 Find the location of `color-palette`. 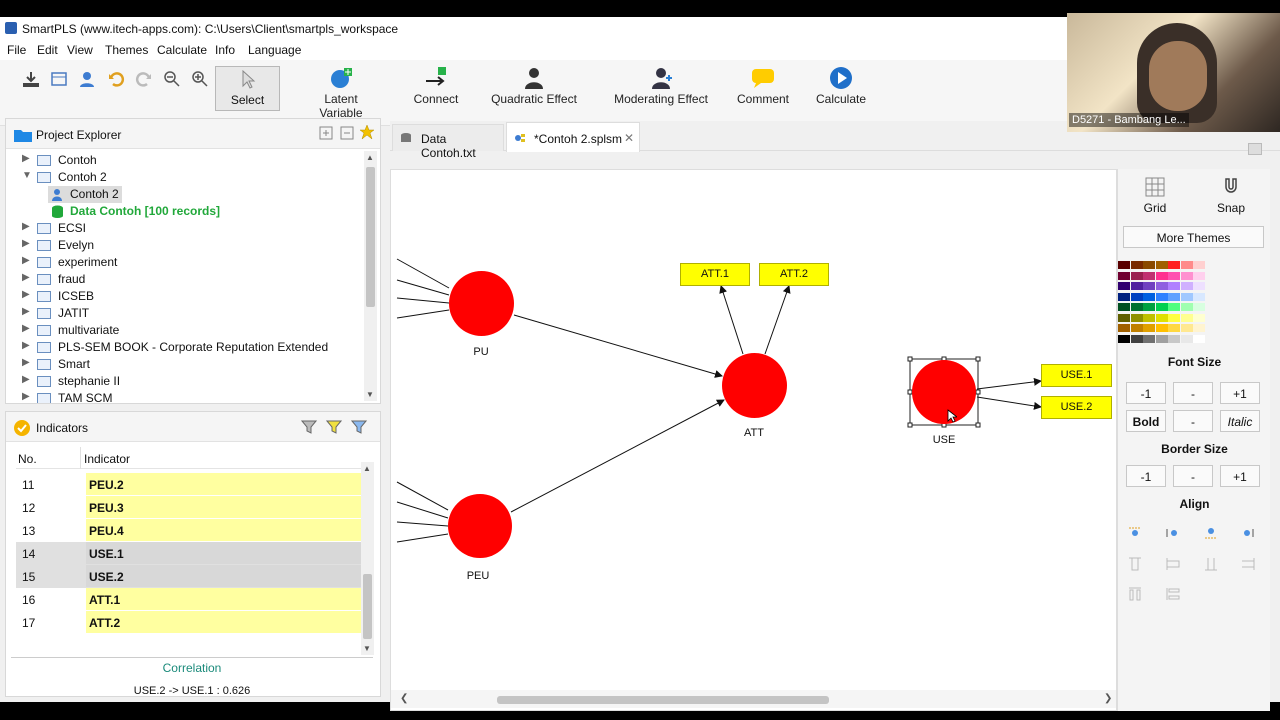

color-palette is located at coordinates (1194, 303).